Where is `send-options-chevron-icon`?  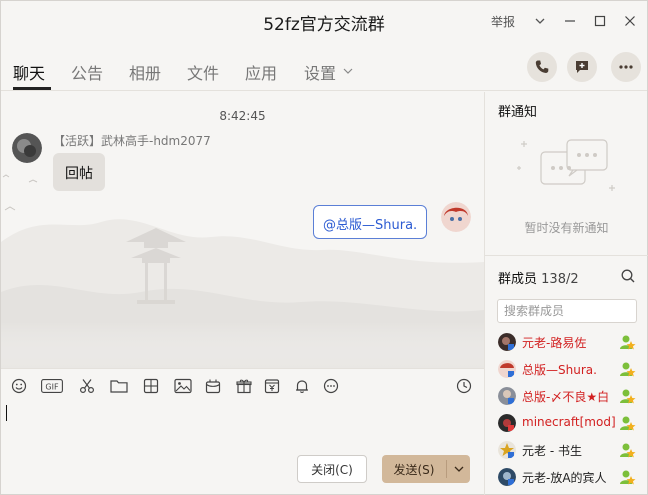
send-options-chevron-icon is located at coordinates (458, 469).